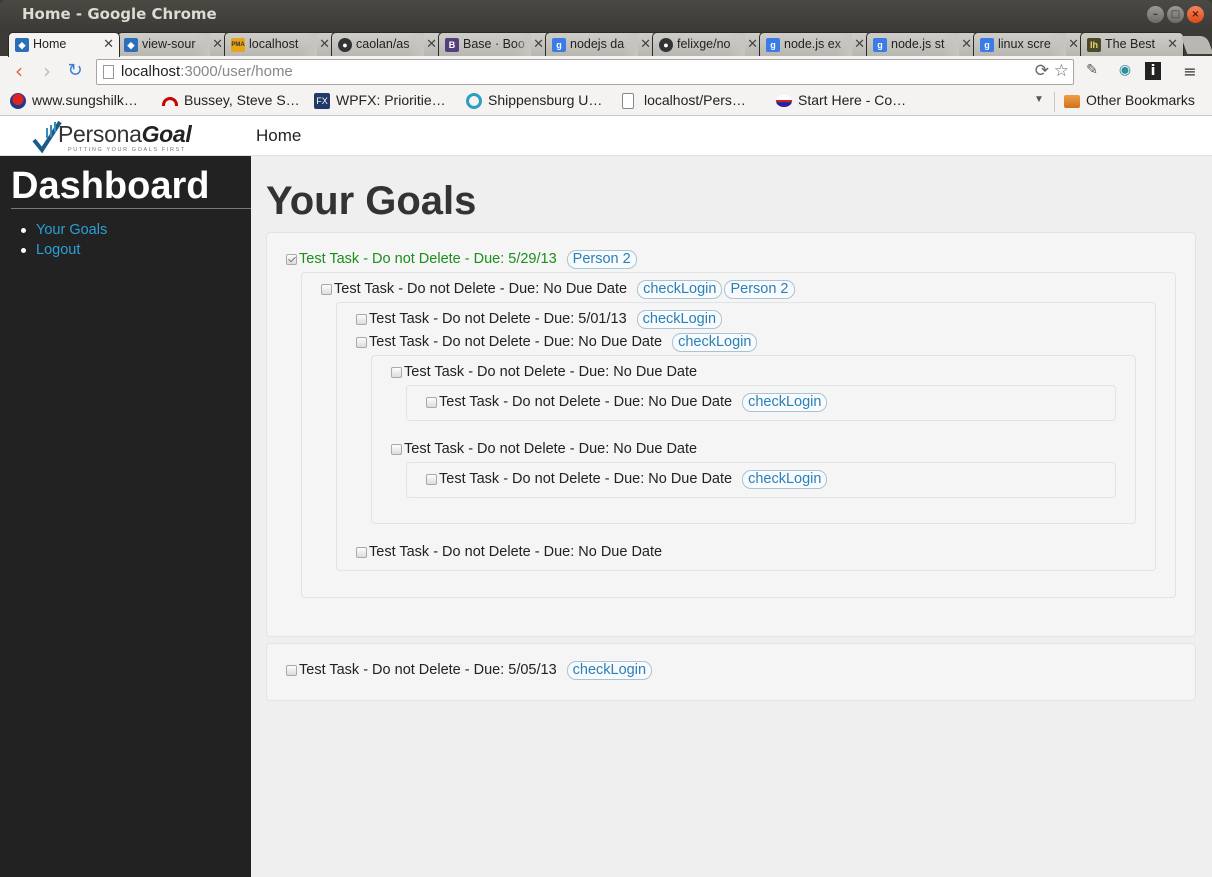 The width and height of the screenshot is (1212, 877). What do you see at coordinates (428, 670) in the screenshot?
I see `task-label: Test Task - Do not Delete - Due: 5/05/13` at bounding box center [428, 670].